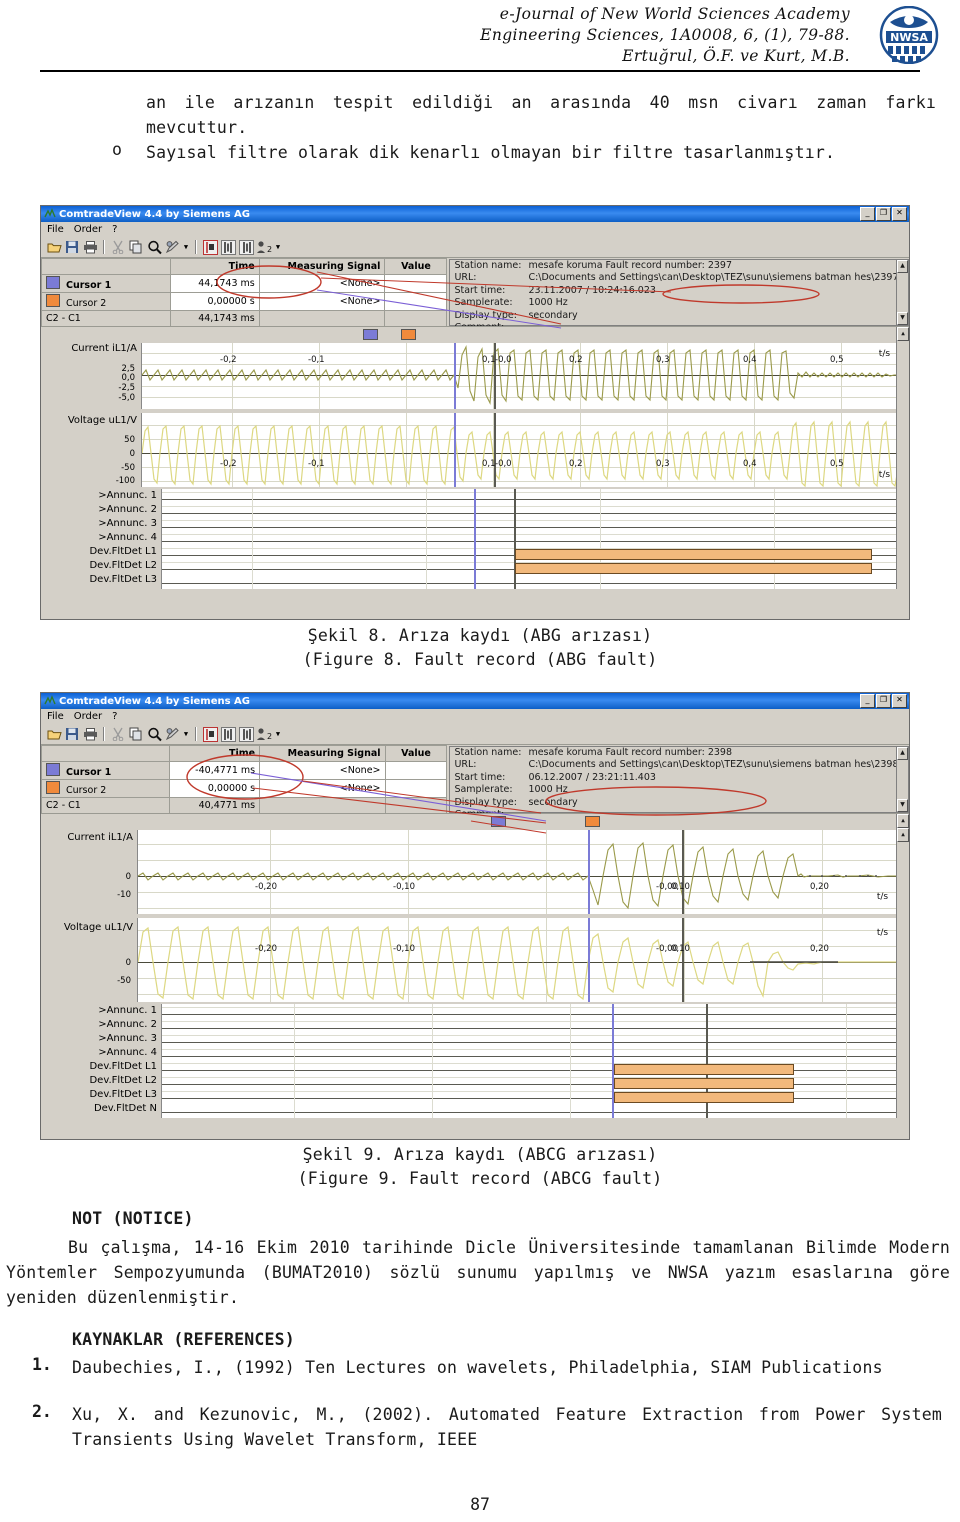  What do you see at coordinates (215, 770) in the screenshot?
I see `cursor1-time: -40,4771 ms` at bounding box center [215, 770].